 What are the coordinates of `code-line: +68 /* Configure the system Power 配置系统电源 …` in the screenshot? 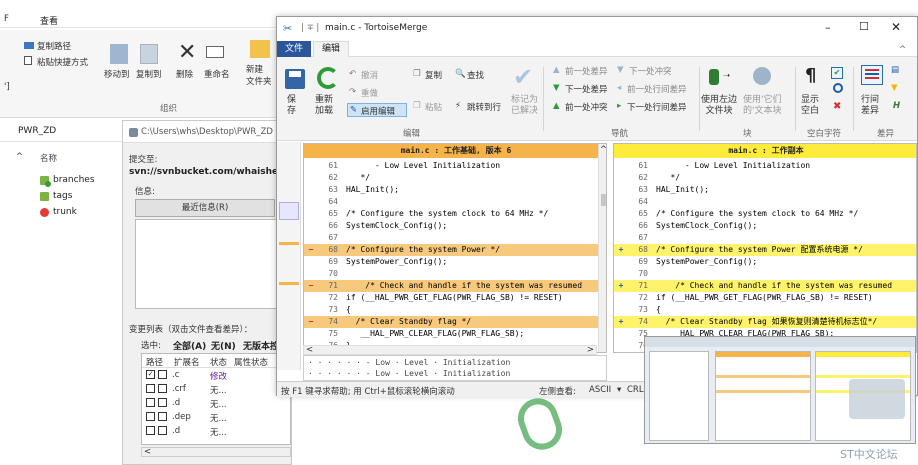 It's located at (765, 250).